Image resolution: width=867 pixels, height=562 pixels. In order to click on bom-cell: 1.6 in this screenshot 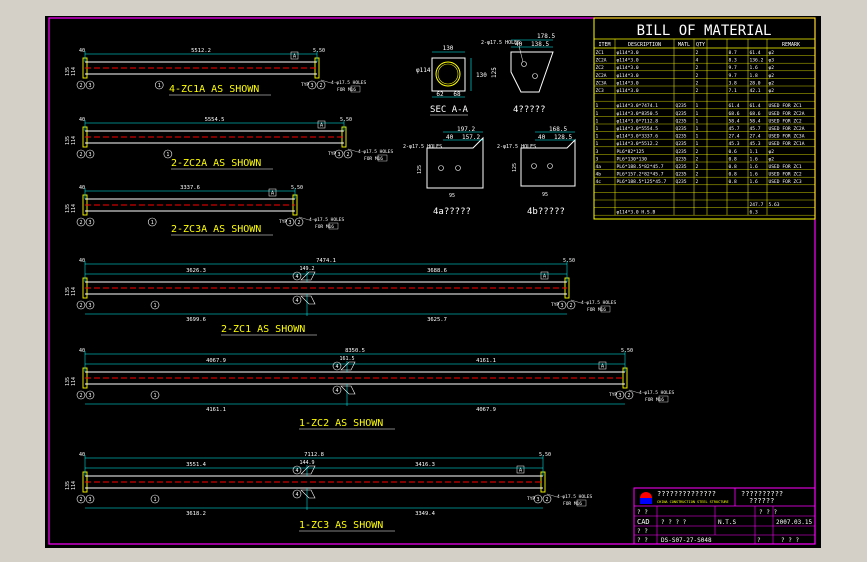, I will do `click(754, 167)`.